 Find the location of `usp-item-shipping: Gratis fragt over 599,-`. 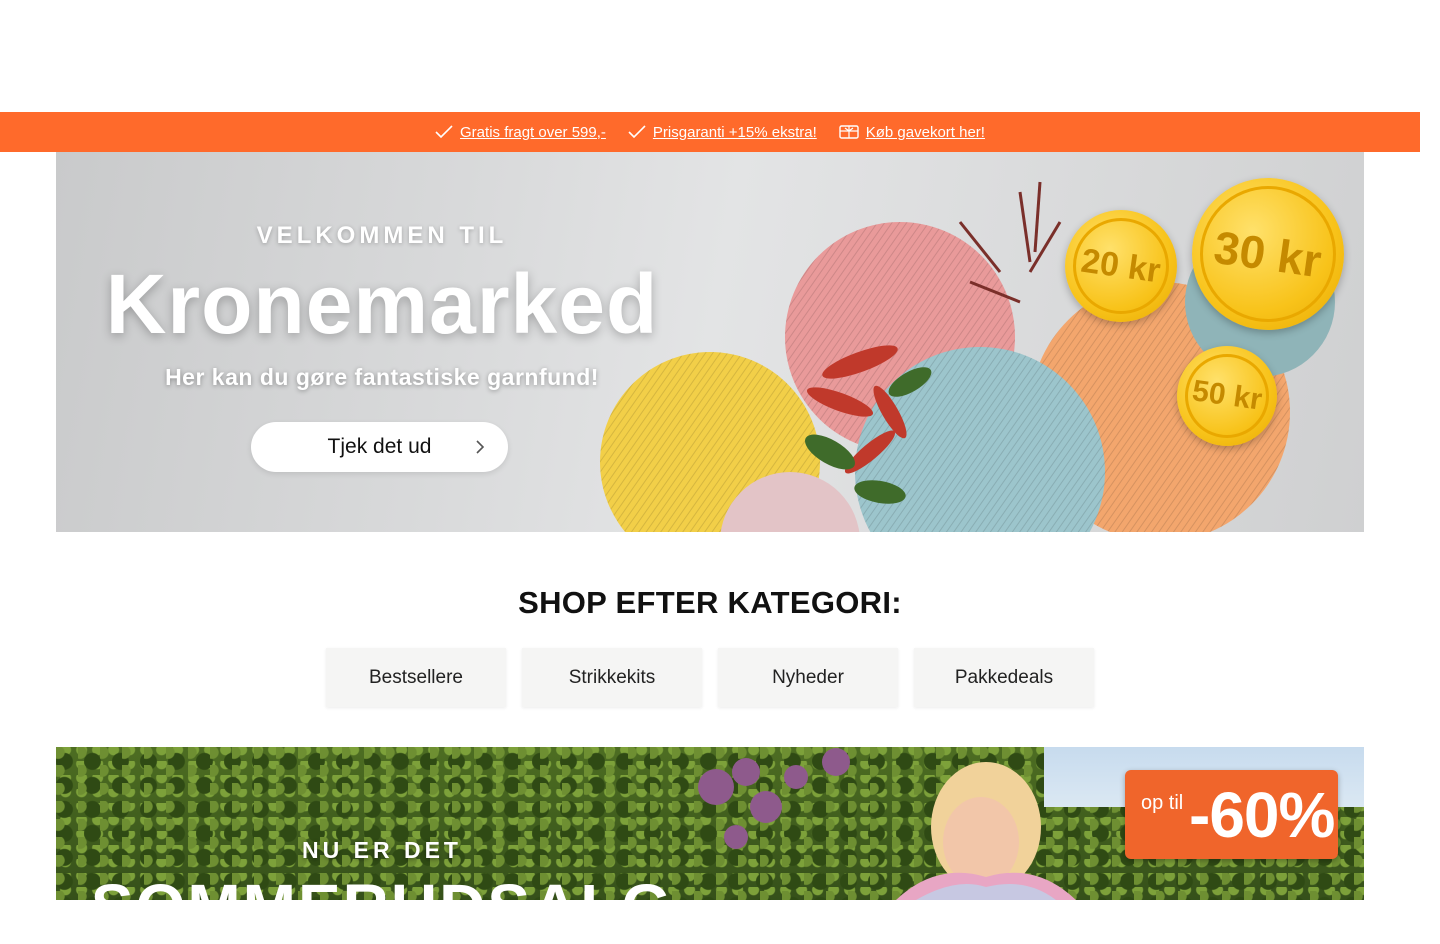

usp-item-shipping: Gratis fragt over 599,- is located at coordinates (520, 132).